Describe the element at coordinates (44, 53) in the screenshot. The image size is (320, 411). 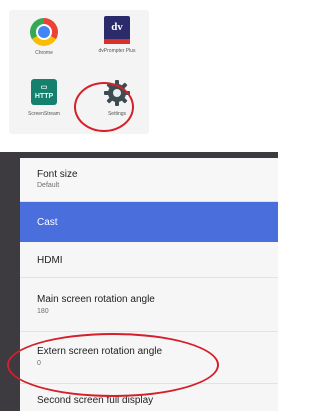
I see `app-label: Chrome` at that location.